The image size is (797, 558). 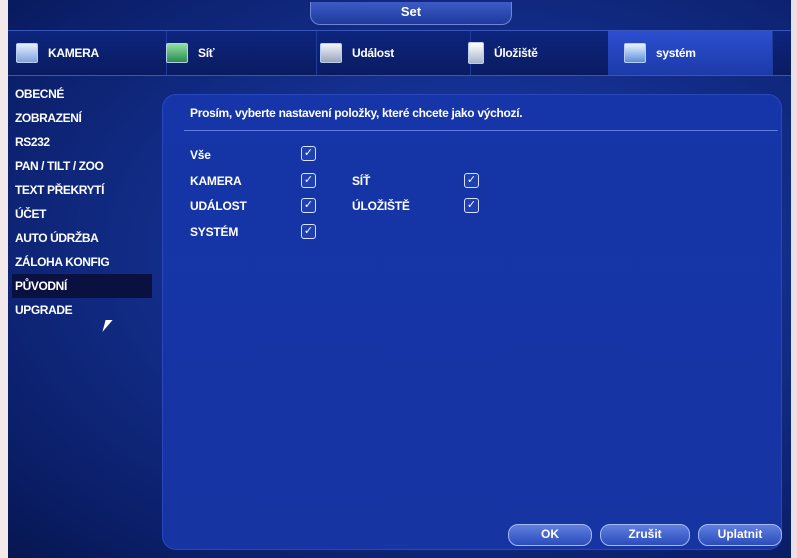 What do you see at coordinates (82, 214) in the screenshot?
I see `sidebar-item-ucet: ÚČET` at bounding box center [82, 214].